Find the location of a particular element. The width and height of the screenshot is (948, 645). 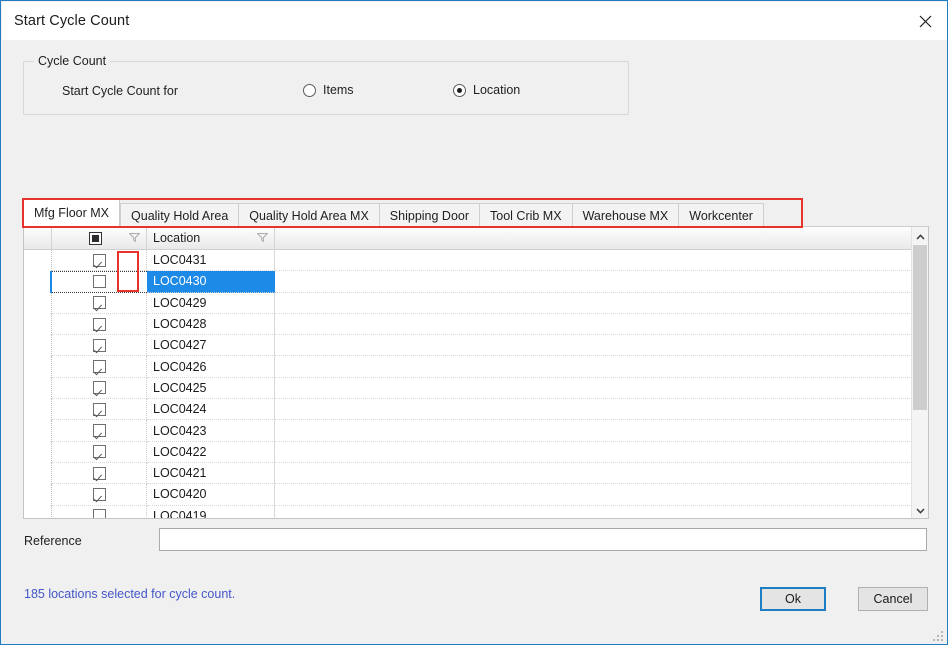

table-row: LOC0420 is located at coordinates (476, 495).